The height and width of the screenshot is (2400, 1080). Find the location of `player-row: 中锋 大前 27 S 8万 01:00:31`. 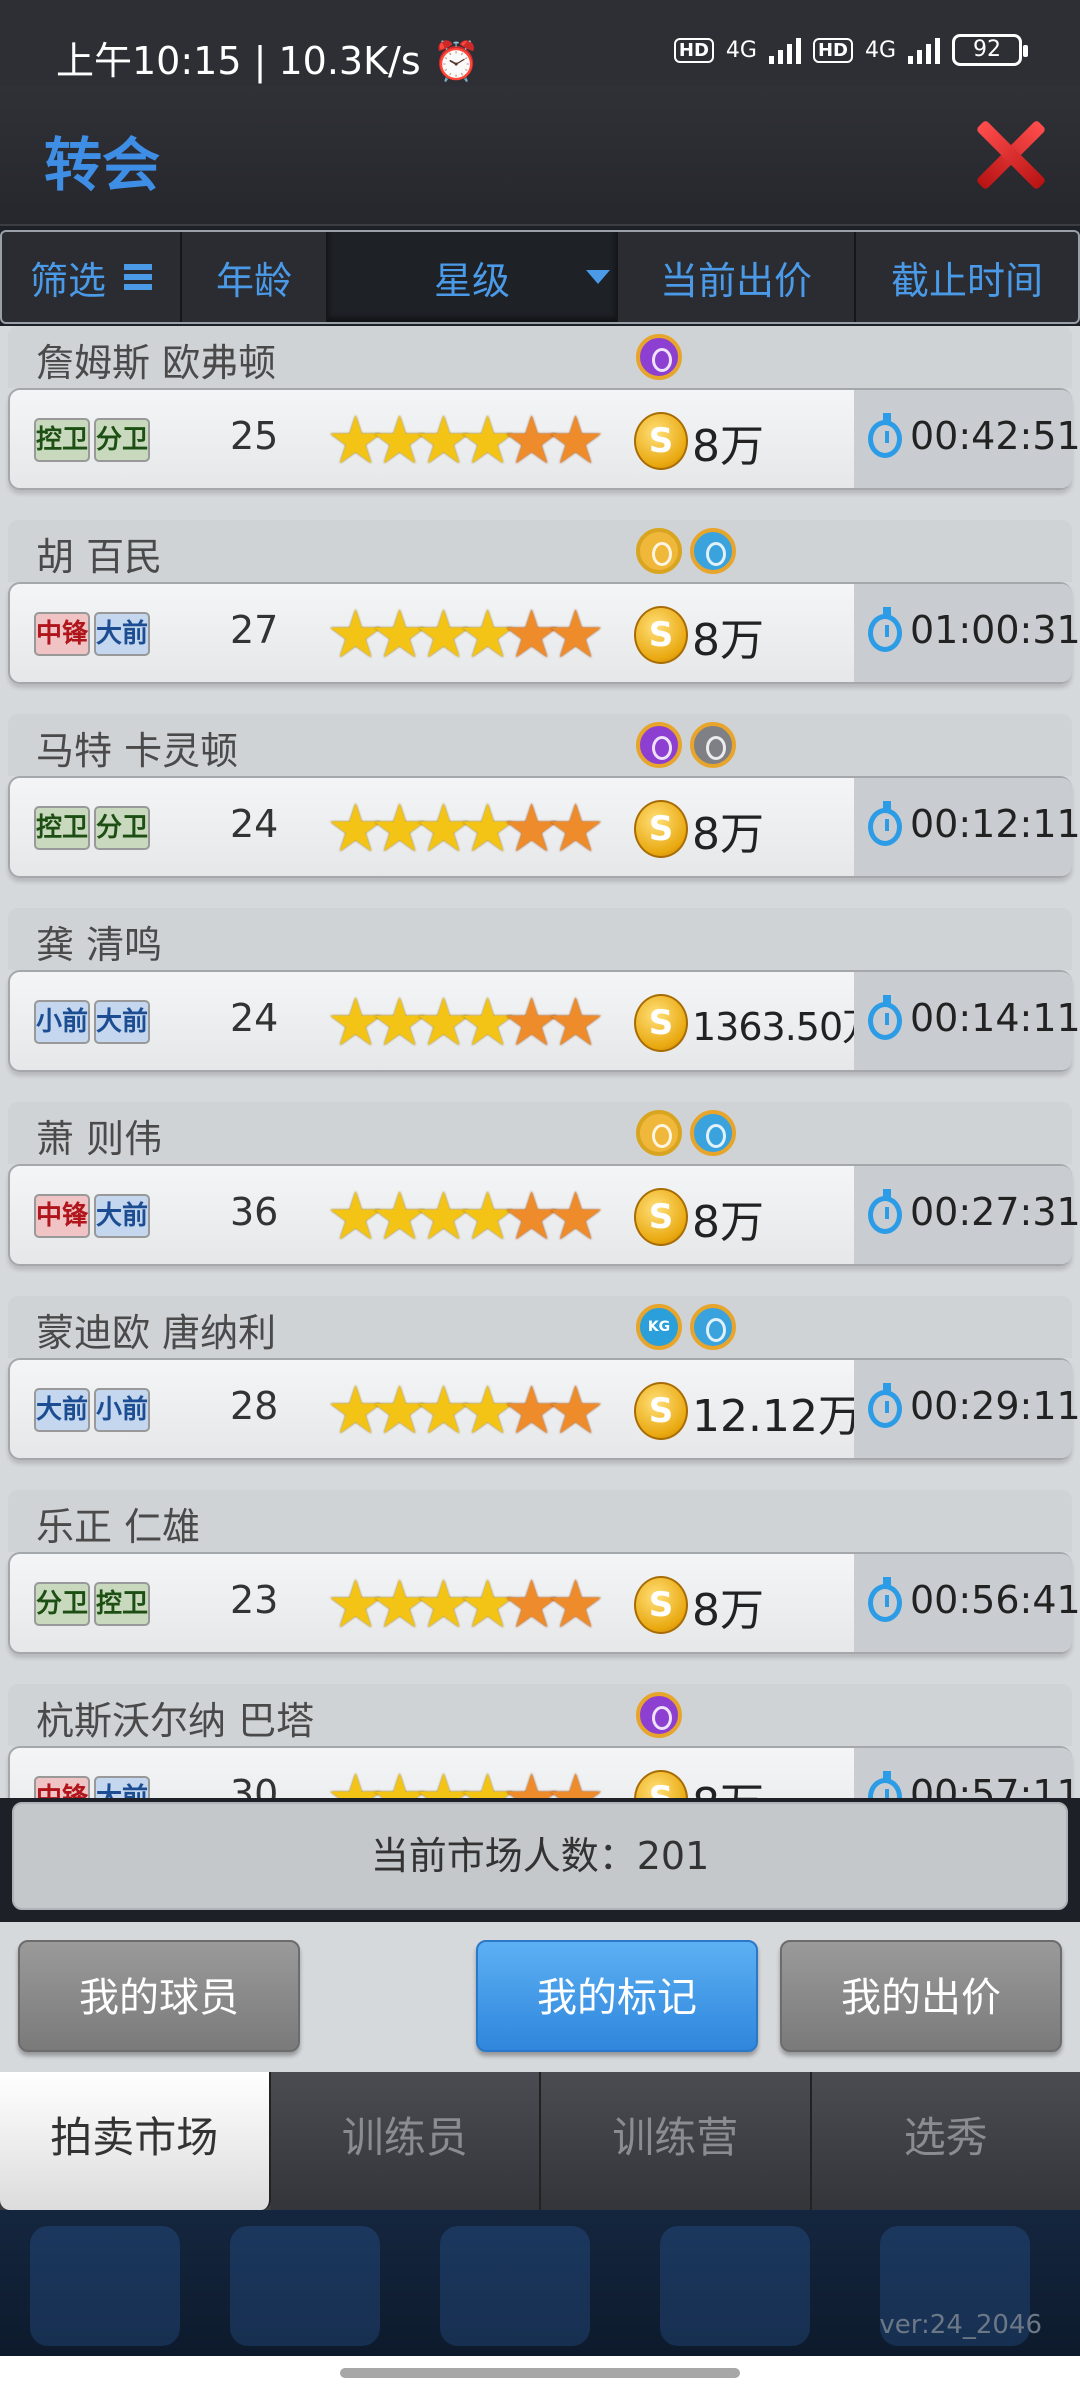

player-row: 中锋 大前 27 S 8万 01:00:31 is located at coordinates (544, 633).